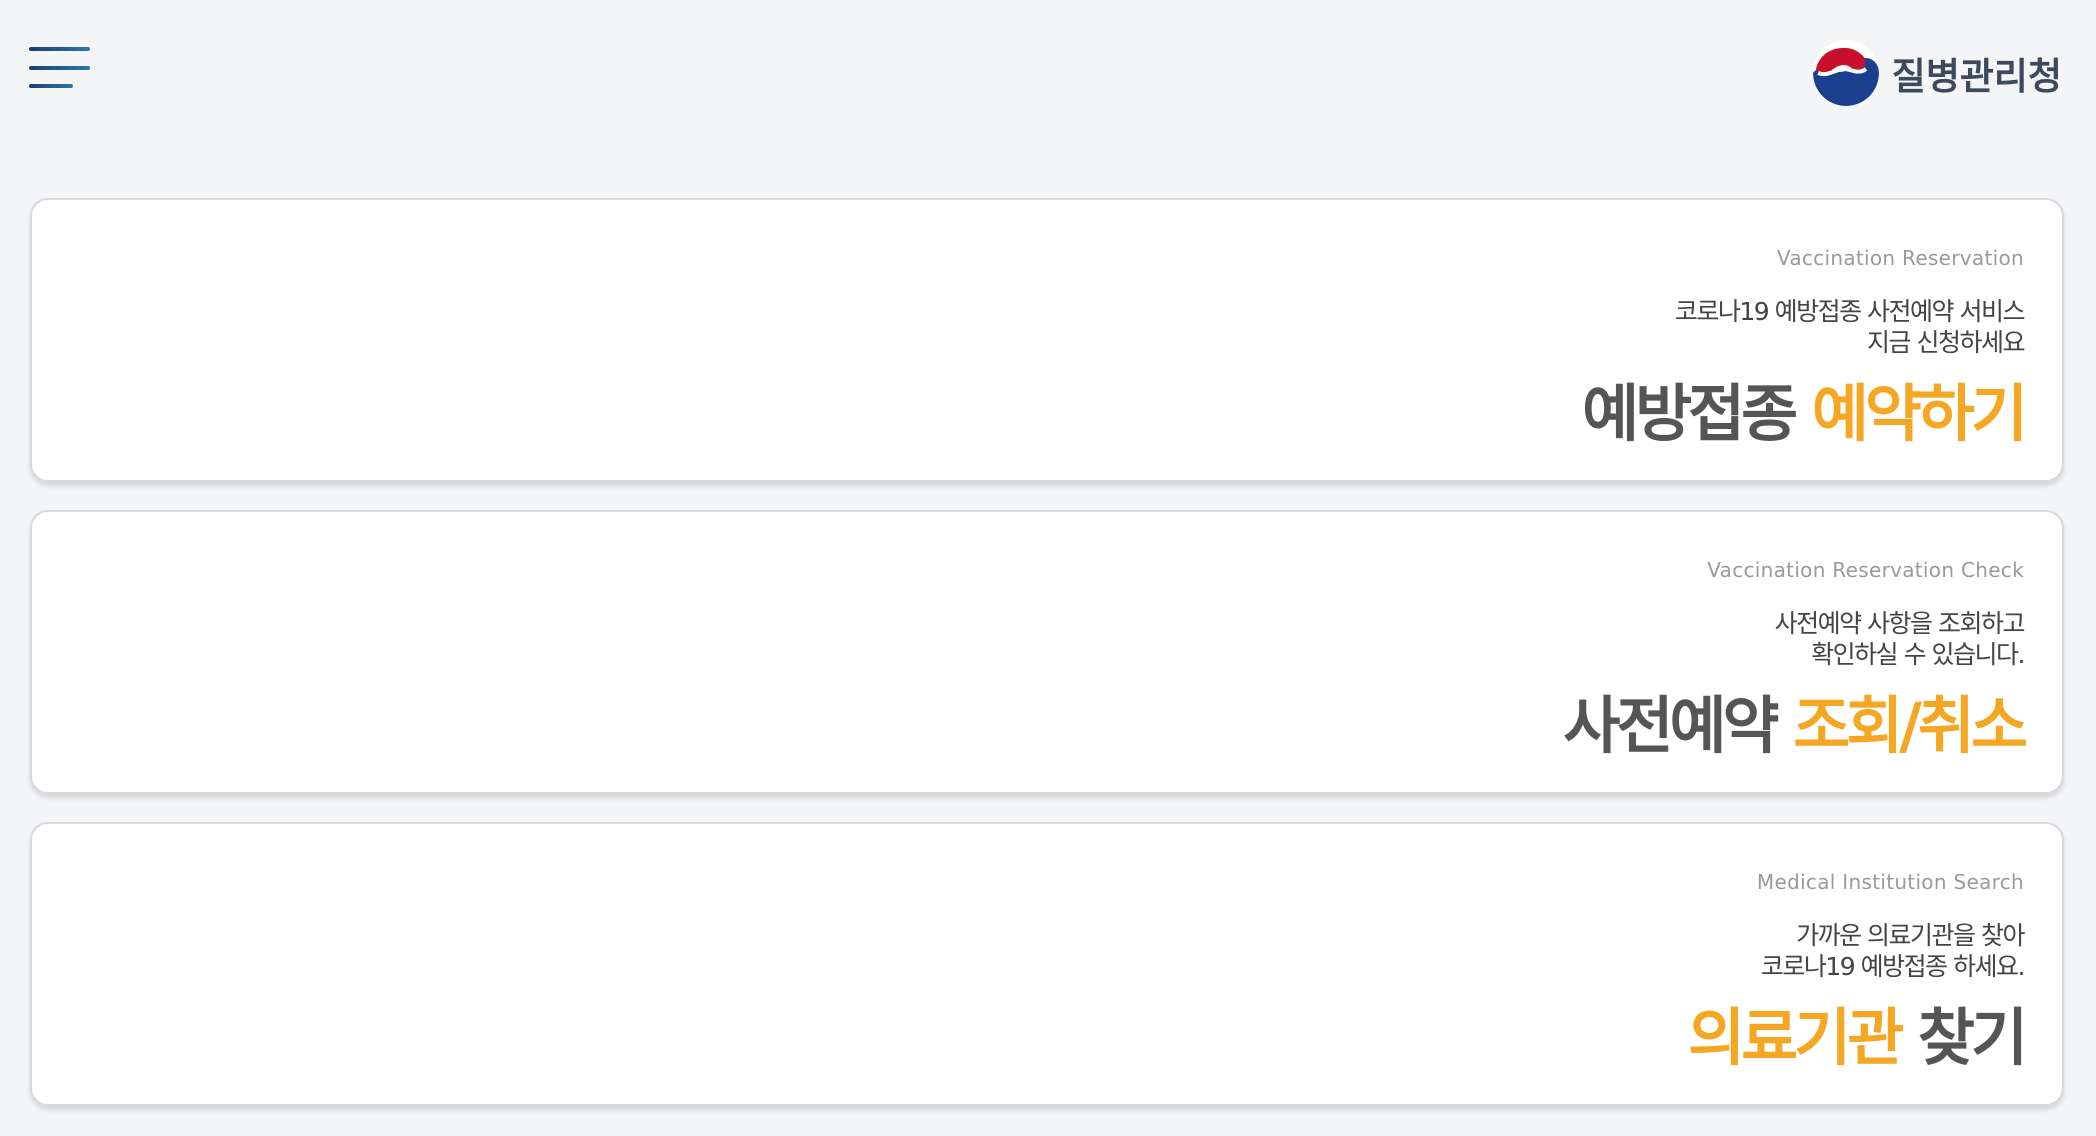 The height and width of the screenshot is (1136, 2096). Describe the element at coordinates (1919, 413) in the screenshot. I see `card-title-highlight: 예약하기` at that location.